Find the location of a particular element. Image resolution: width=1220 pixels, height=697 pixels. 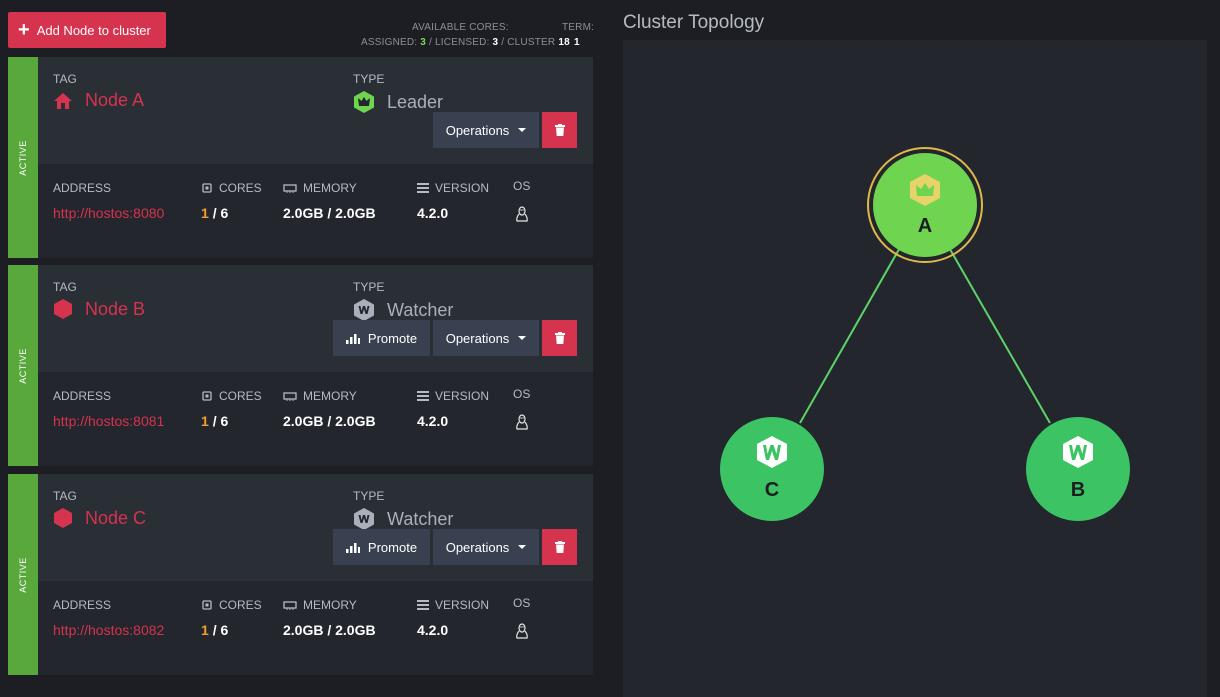

available-cores-title: AVAILABLE CORES: is located at coordinates (460, 27).